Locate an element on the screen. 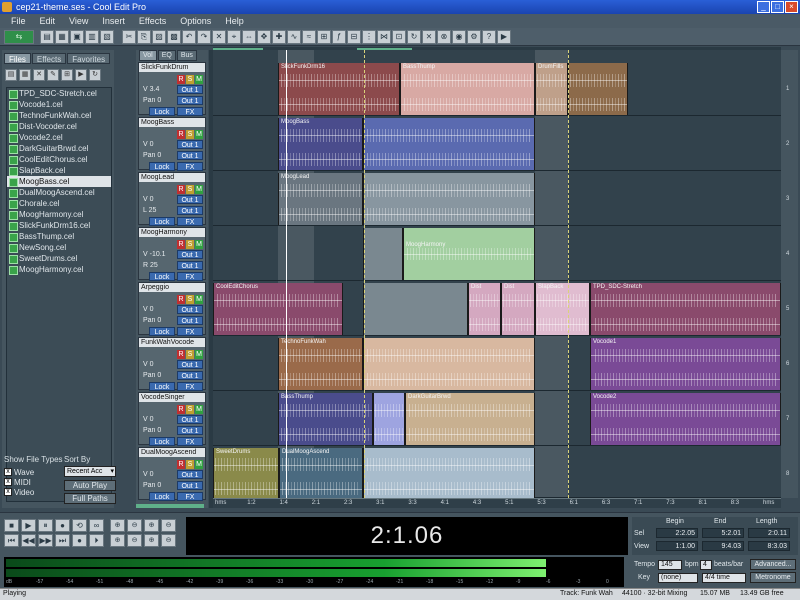 This screenshot has width=800, height=600. file-list-item: SweetDrums.cel is located at coordinates (59, 258).